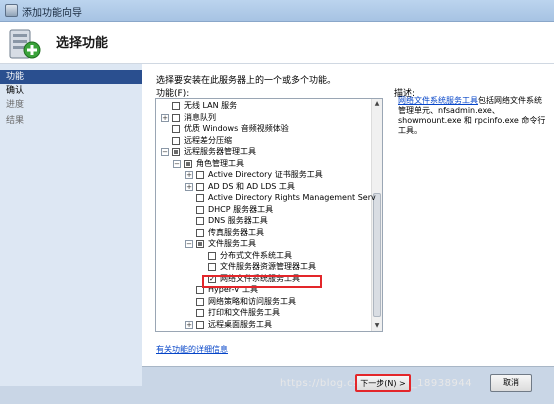 This screenshot has height=404, width=554. I want to click on feature-label: DNS 服务器工具, so click(238, 220).